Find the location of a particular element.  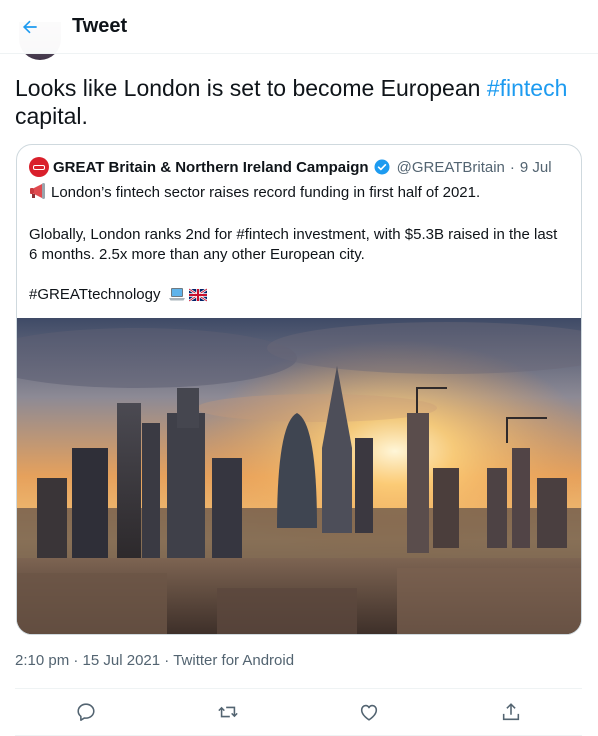

like-button is located at coordinates (369, 712).